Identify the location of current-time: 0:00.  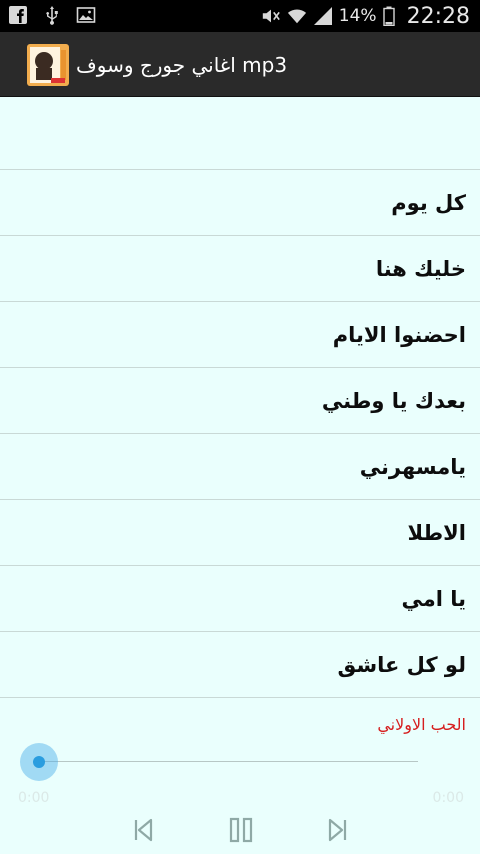
(34, 798).